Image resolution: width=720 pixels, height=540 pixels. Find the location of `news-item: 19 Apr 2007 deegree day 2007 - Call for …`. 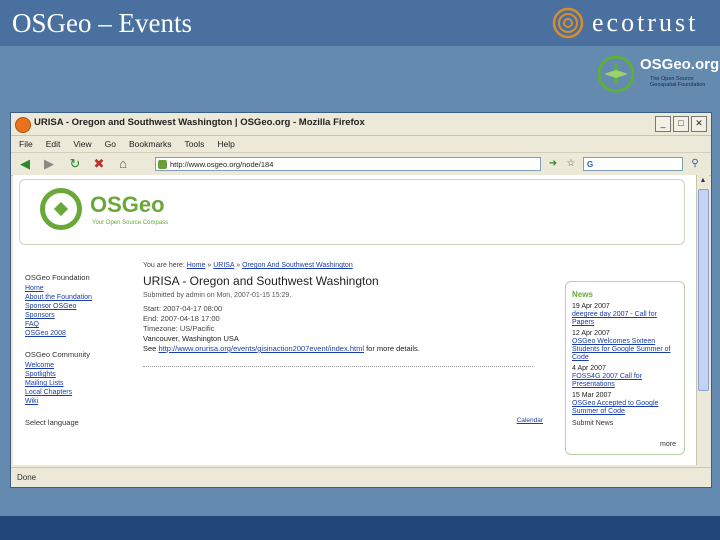

news-item: 19 Apr 2007 deegree day 2007 - Call for … is located at coordinates (626, 315).